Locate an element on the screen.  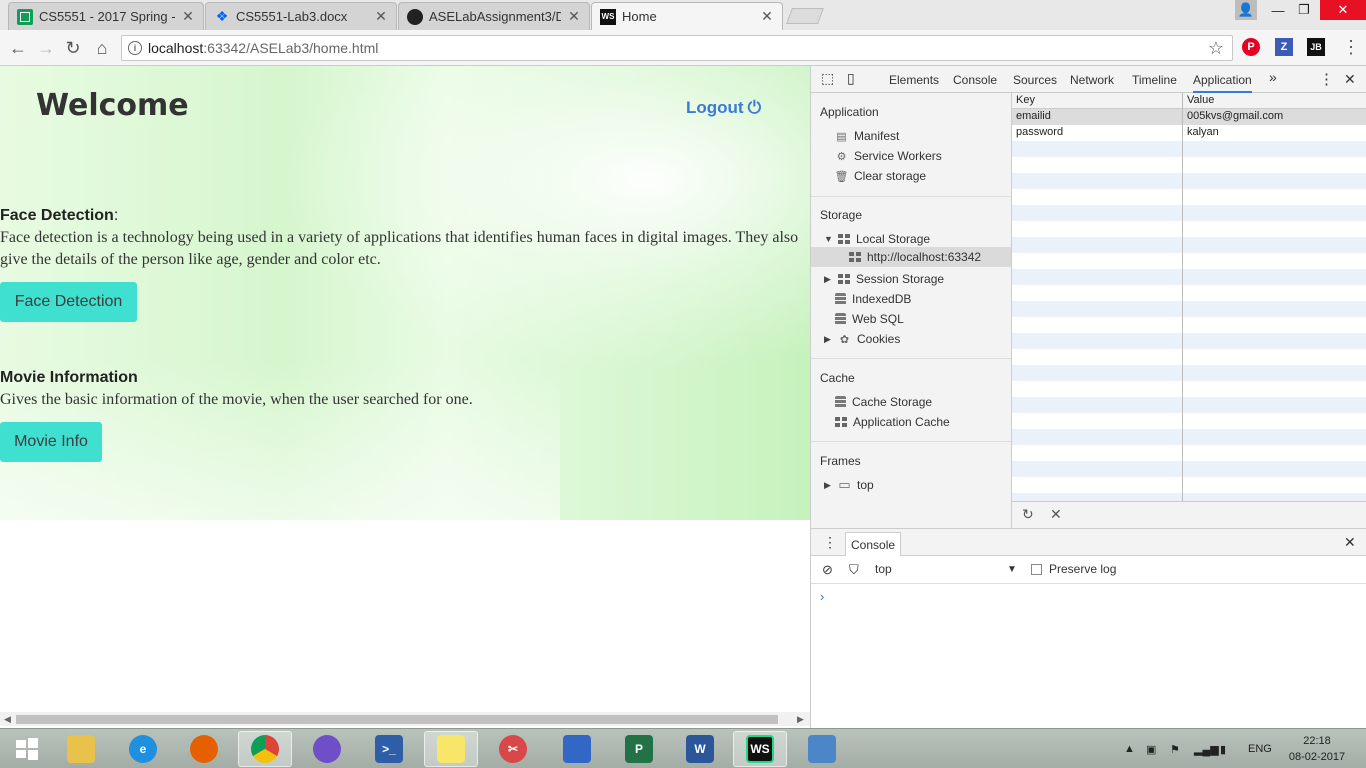
logout-link: Logout ⏻ is located at coordinates (723, 108).